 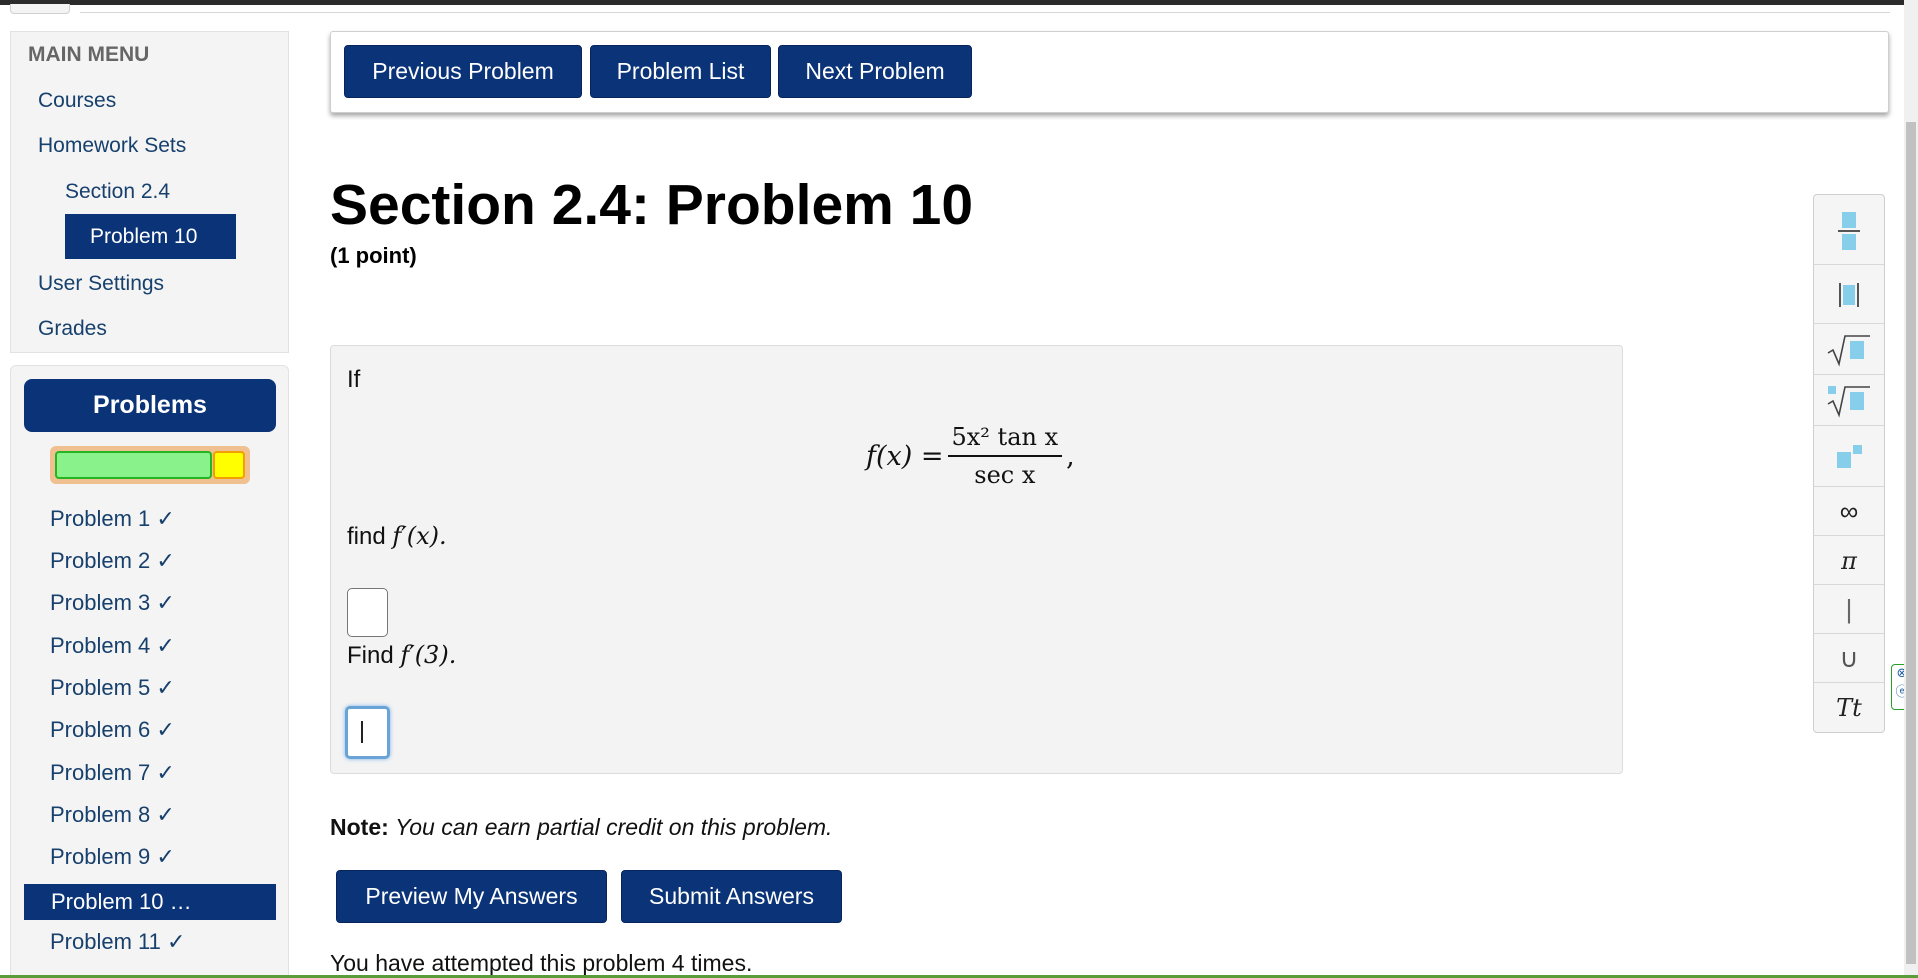 I want to click on problem-list-item: Problem 9 ✓, so click(x=112, y=857).